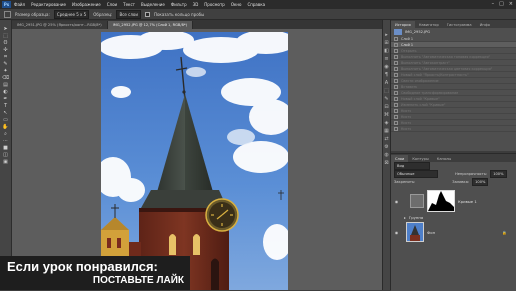  What do you see at coordinates (6, 162) in the screenshot?
I see `screen-mode-icon: ▣` at bounding box center [6, 162].